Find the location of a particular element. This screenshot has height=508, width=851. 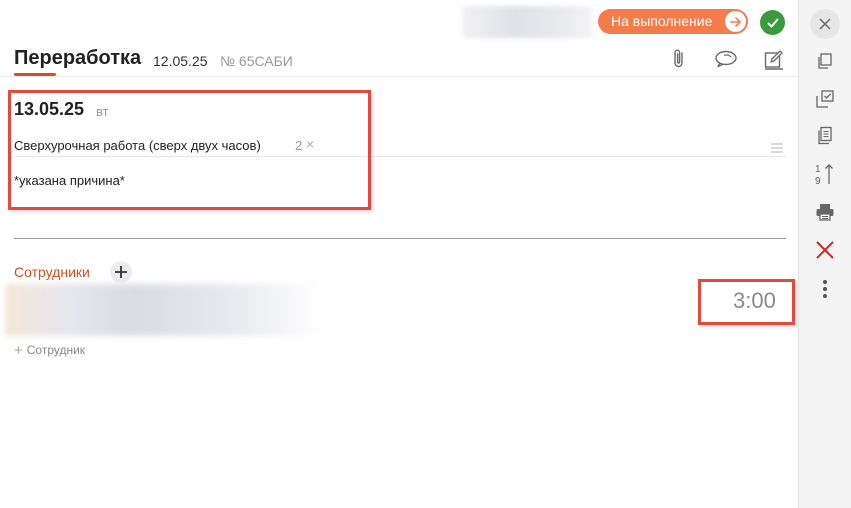

copy-icon is located at coordinates (825, 61).